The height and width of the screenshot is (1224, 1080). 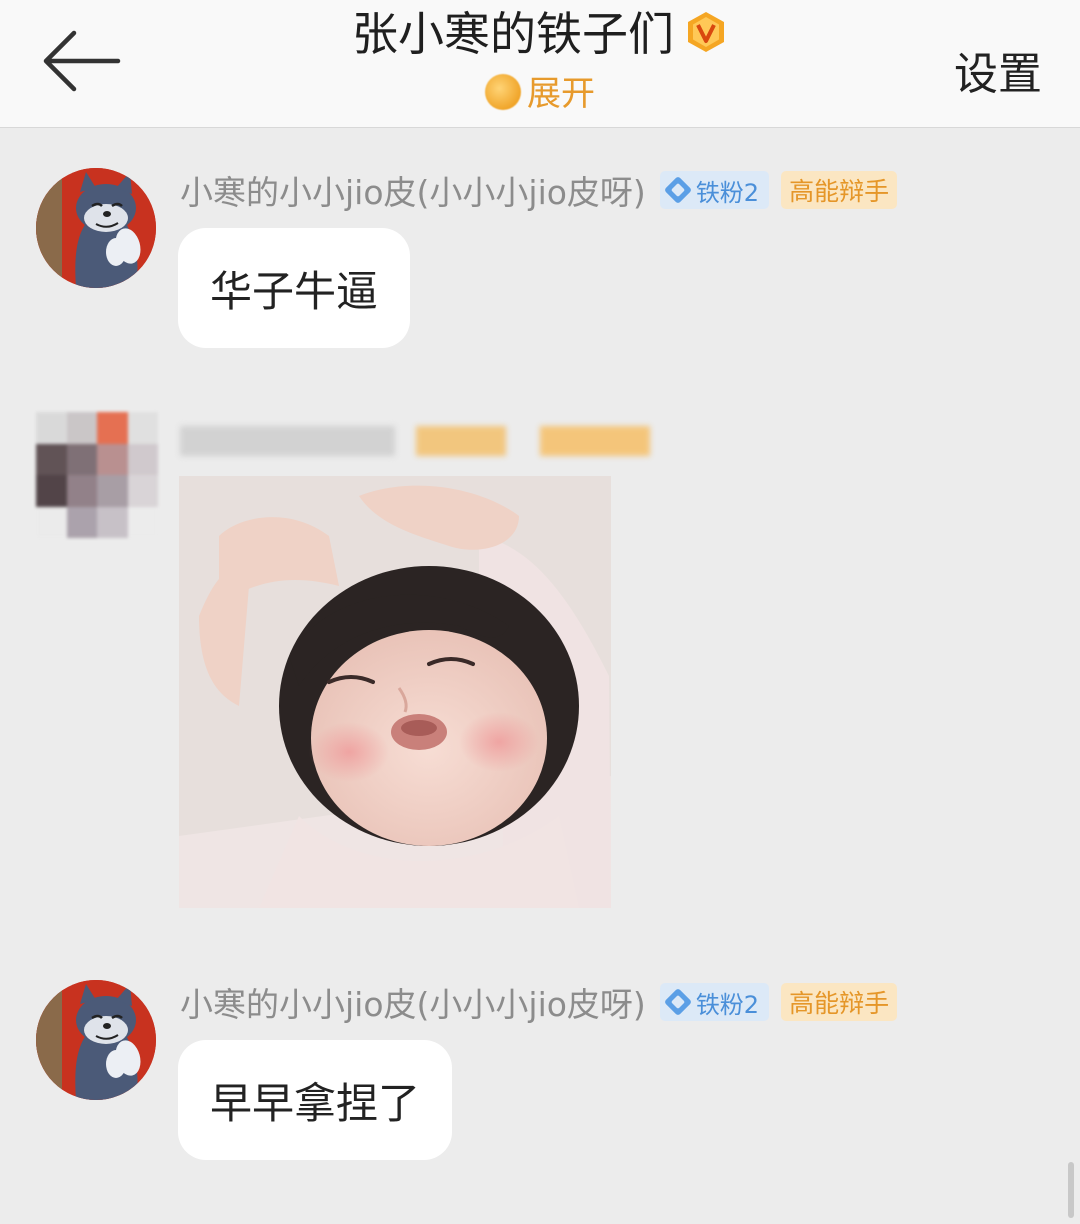 I want to click on blurred-username, so click(x=287, y=441).